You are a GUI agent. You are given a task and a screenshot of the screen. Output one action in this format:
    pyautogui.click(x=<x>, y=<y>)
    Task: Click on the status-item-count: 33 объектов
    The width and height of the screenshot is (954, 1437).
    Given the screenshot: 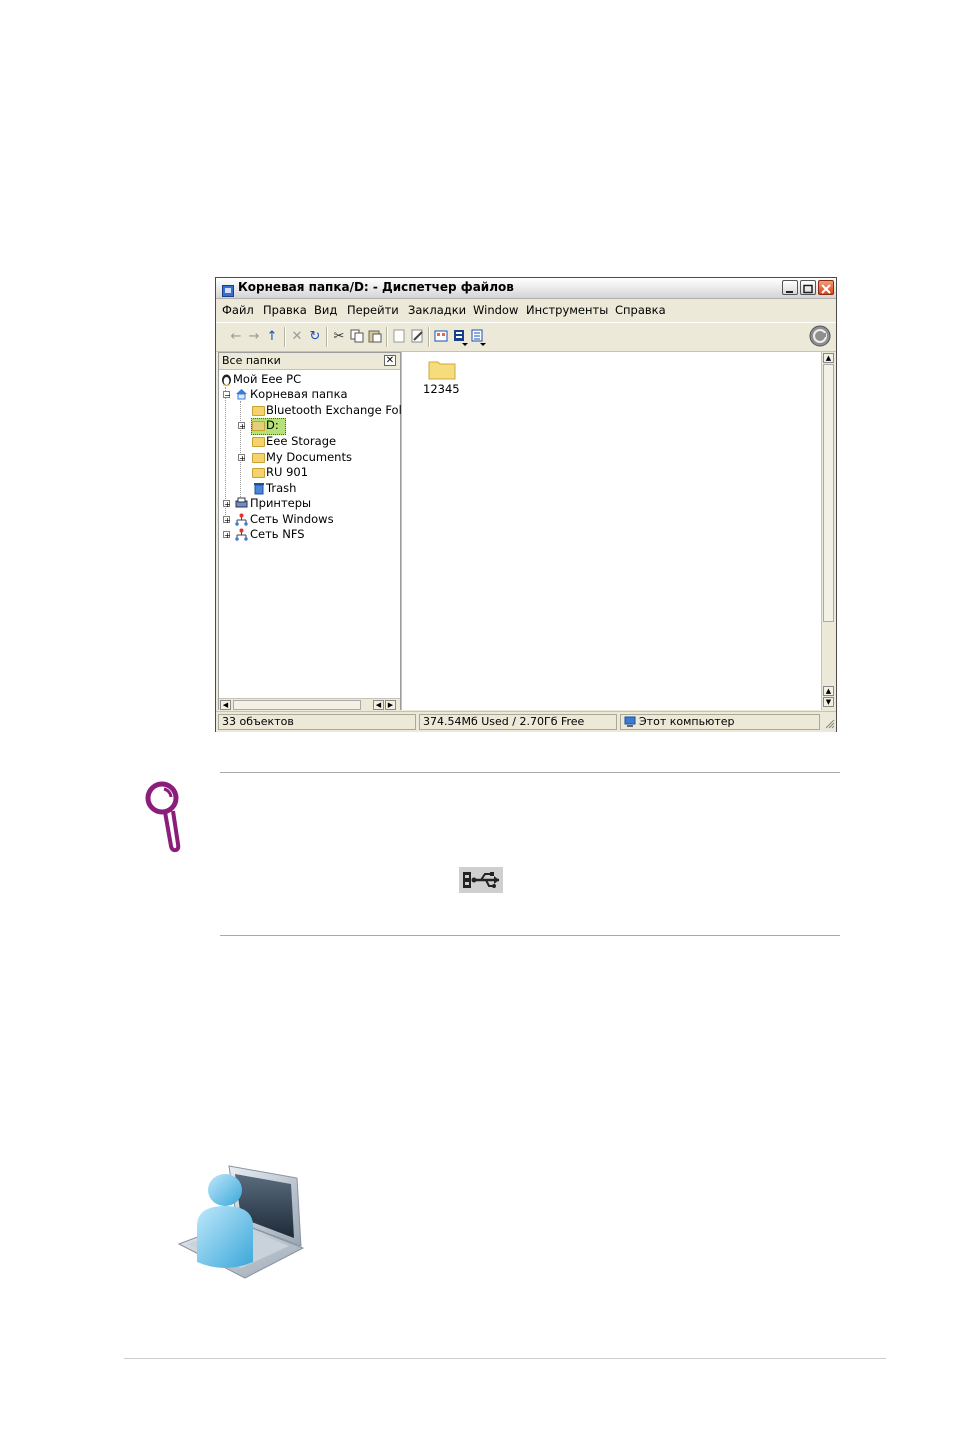 What is the action you would take?
    pyautogui.click(x=317, y=722)
    